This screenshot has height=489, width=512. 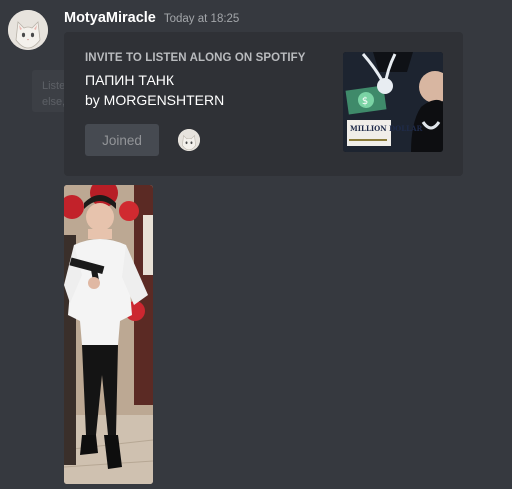 What do you see at coordinates (129, 80) in the screenshot?
I see `track-title: ПАПИН ТАНК` at bounding box center [129, 80].